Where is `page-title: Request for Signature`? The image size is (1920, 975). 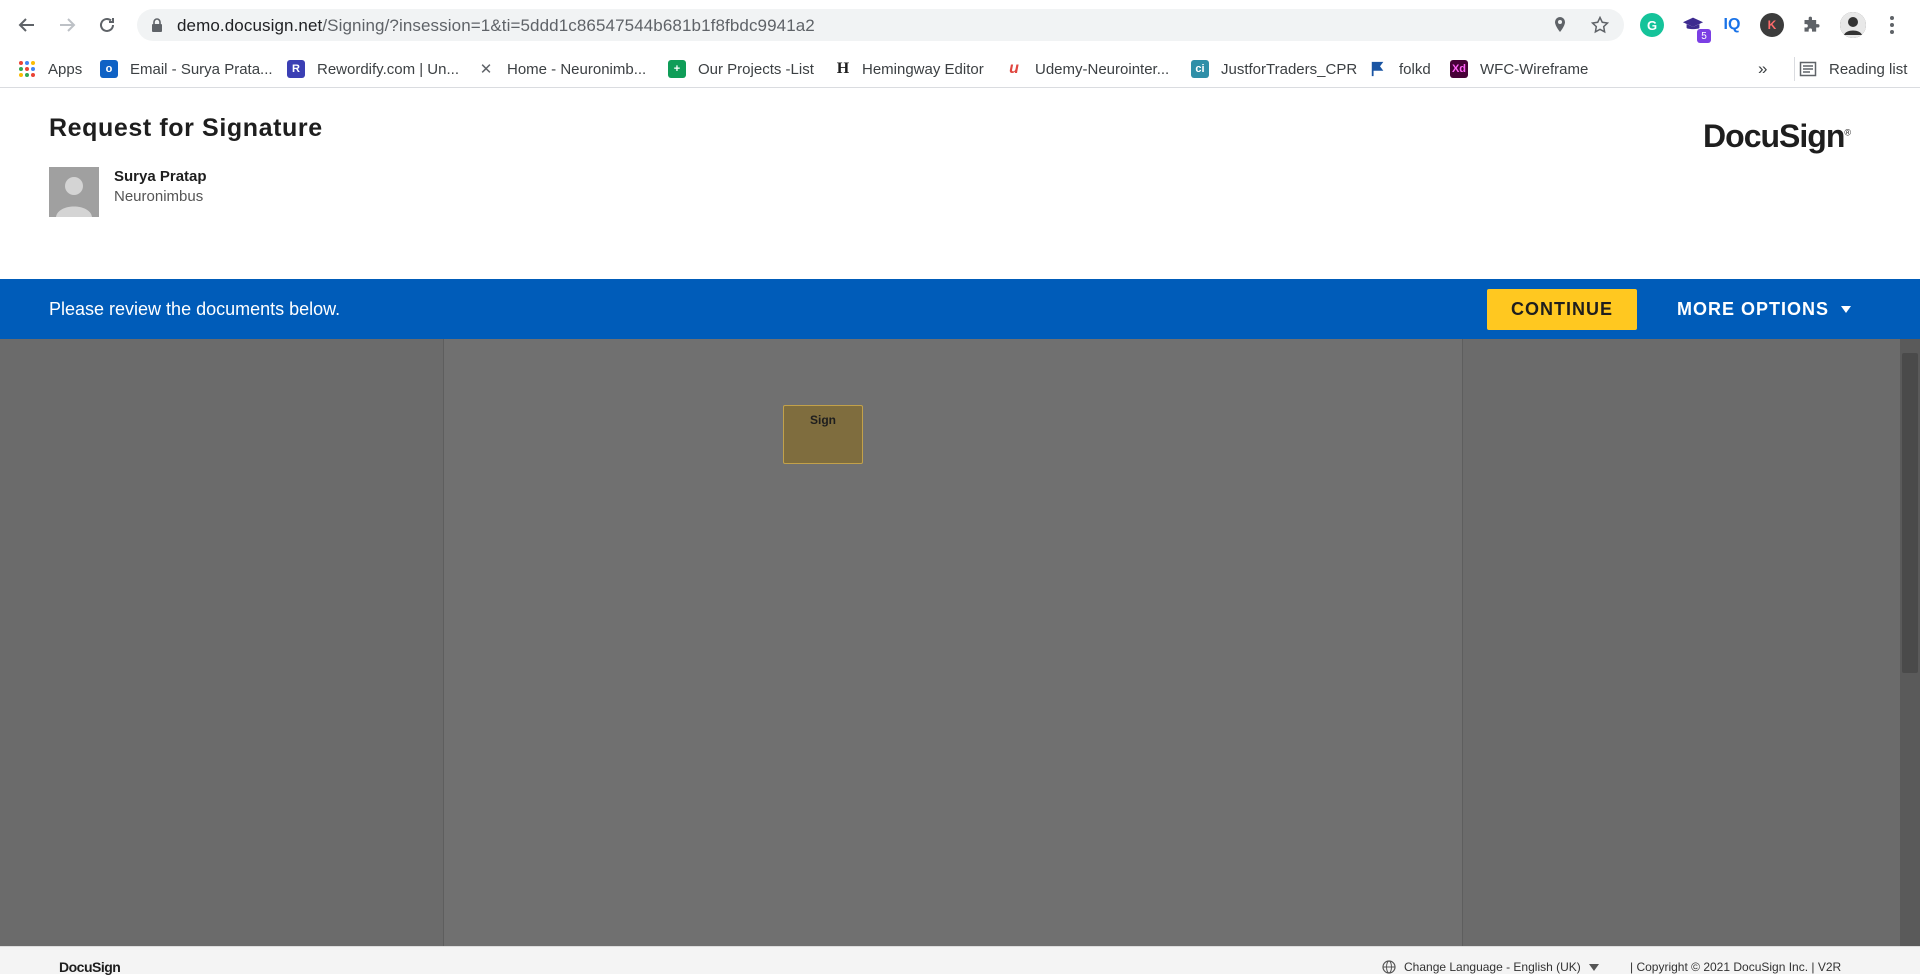 page-title: Request for Signature is located at coordinates (186, 128).